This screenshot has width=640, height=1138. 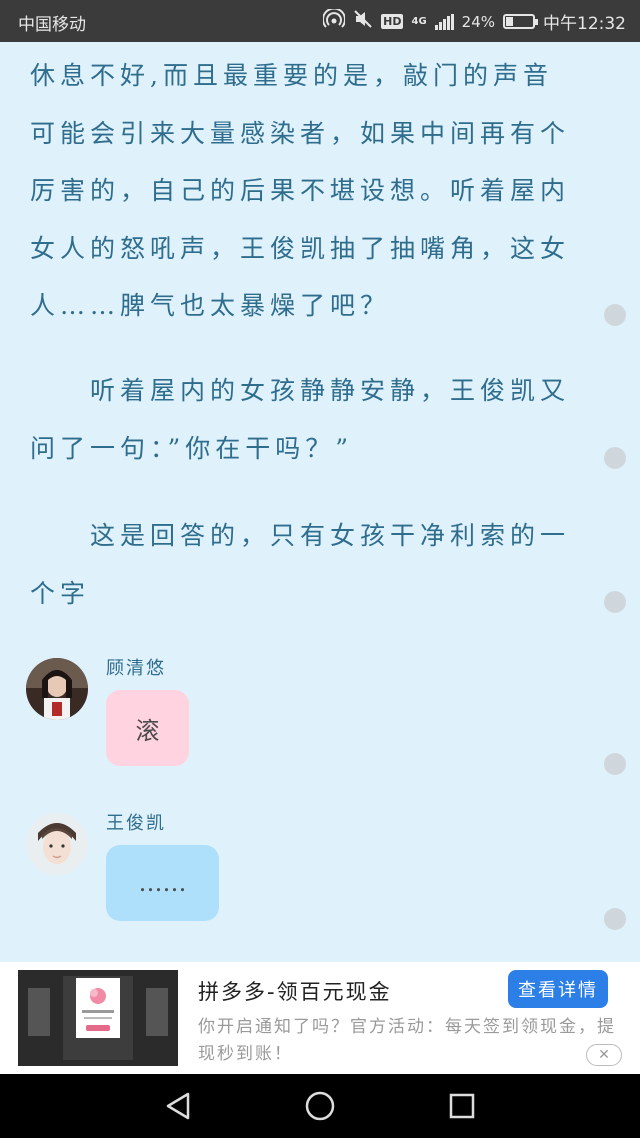 I want to click on ad-thumbnail, so click(x=98, y=1018).